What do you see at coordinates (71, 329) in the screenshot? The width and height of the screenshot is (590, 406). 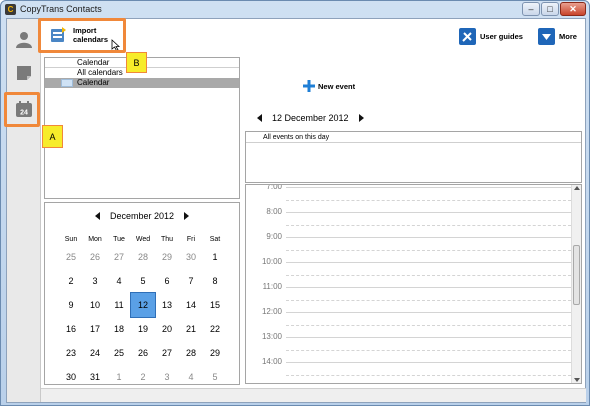 I see `day-cell: 16` at bounding box center [71, 329].